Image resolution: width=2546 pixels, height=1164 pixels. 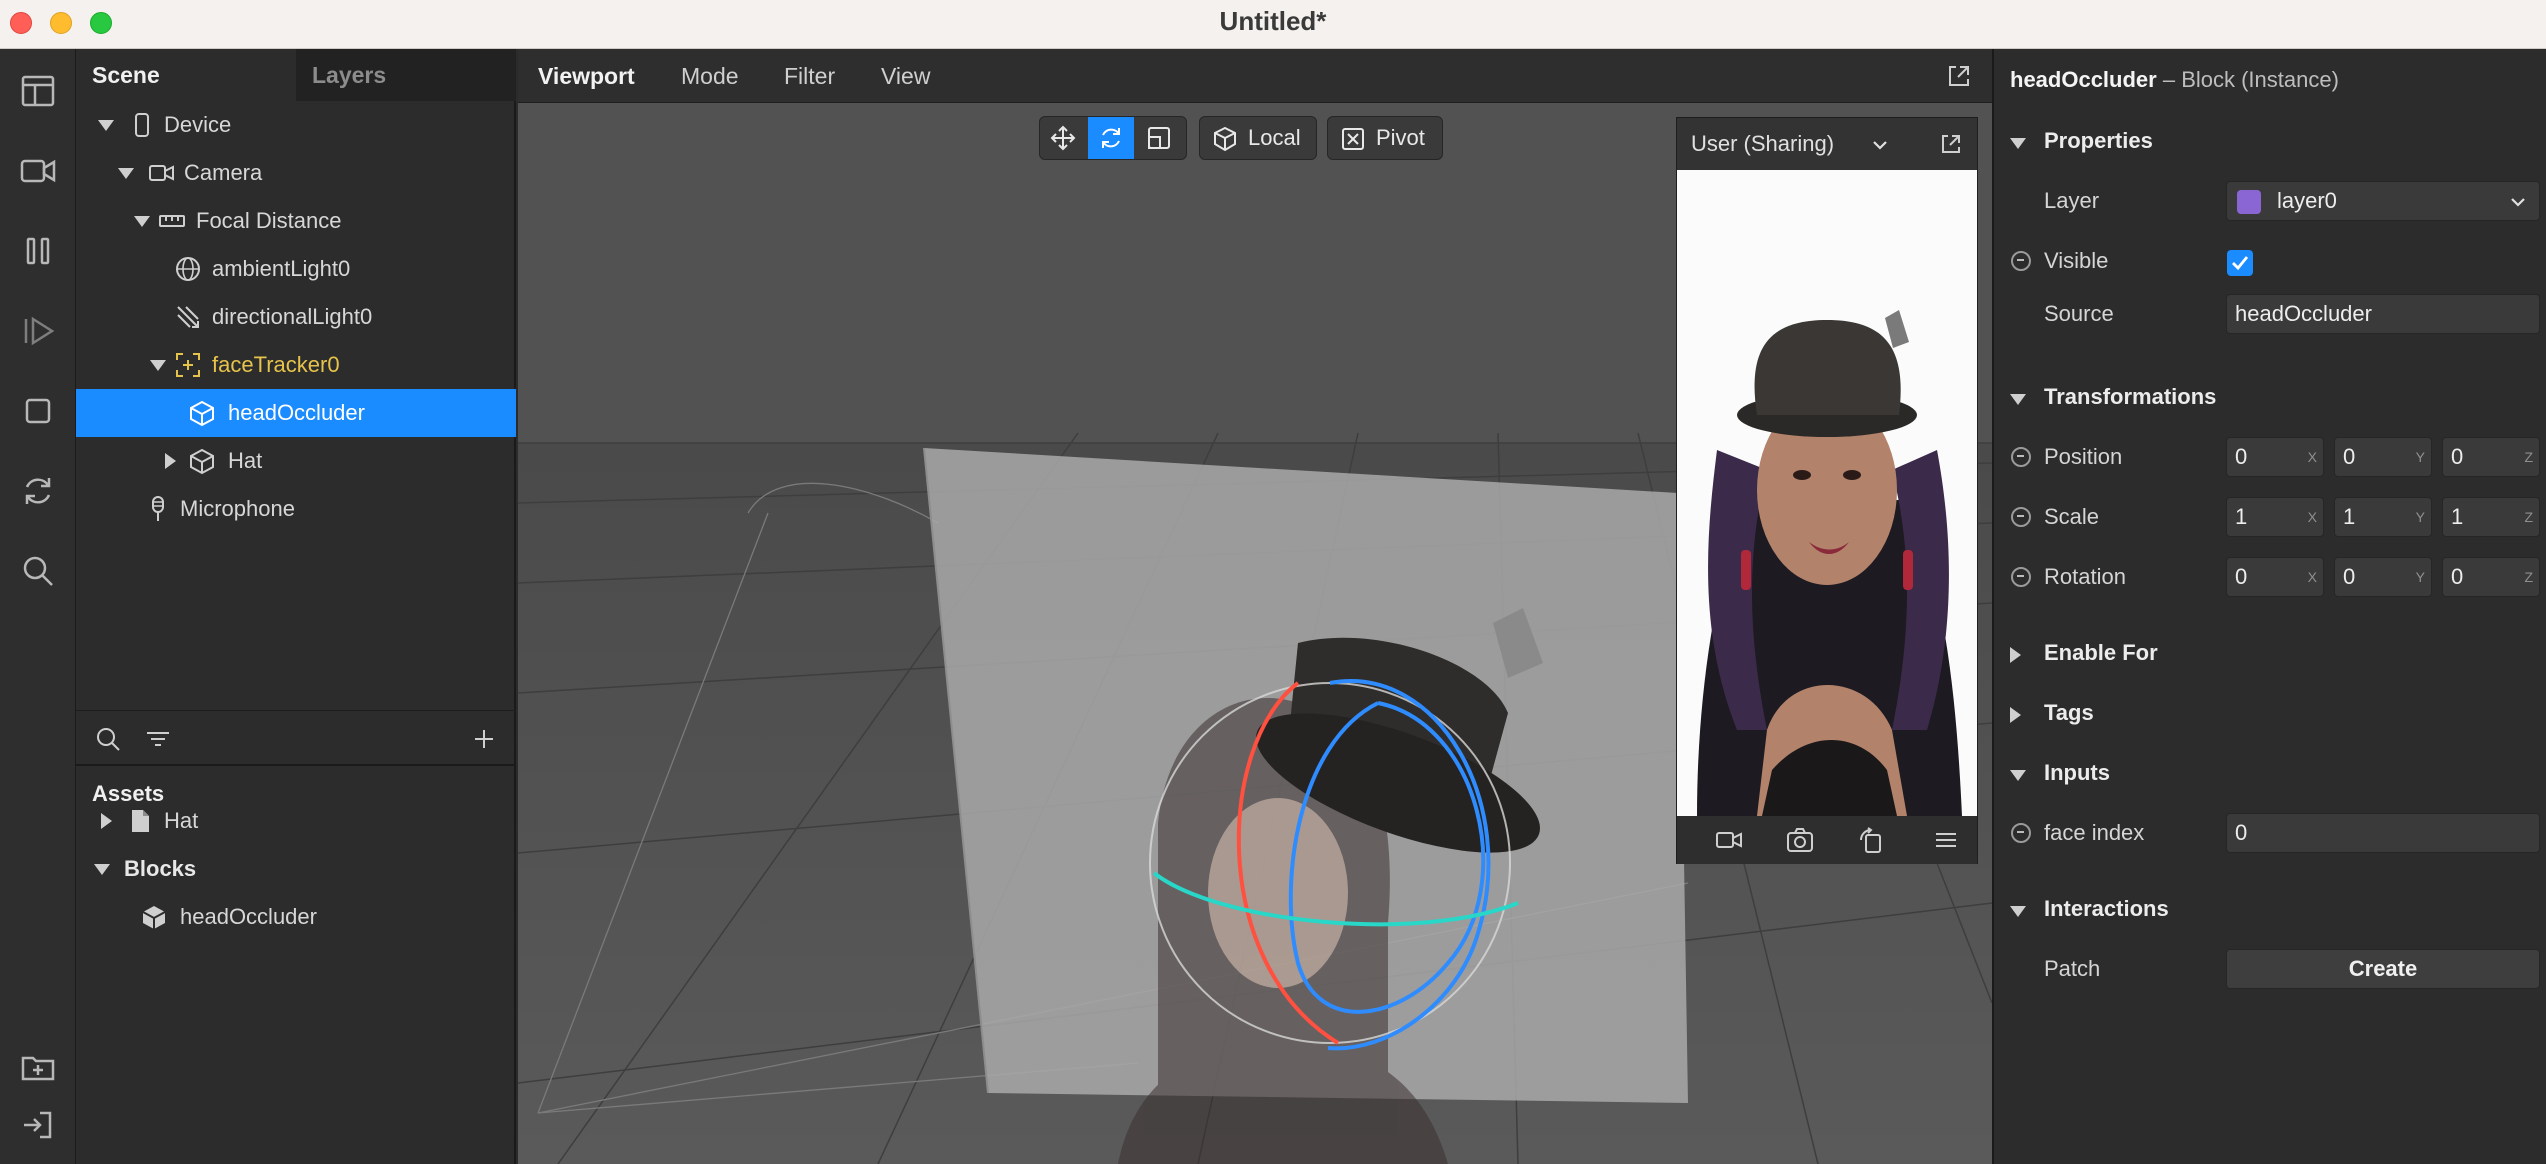 What do you see at coordinates (38, 606) in the screenshot?
I see `tool-rail` at bounding box center [38, 606].